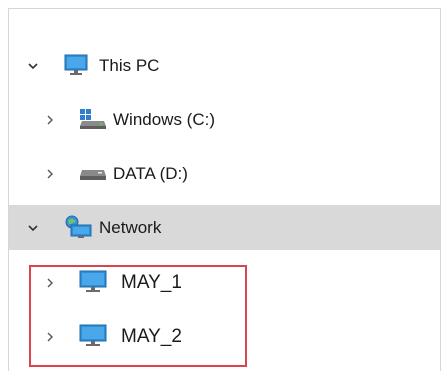  Describe the element at coordinates (224, 65) in the screenshot. I see `tree-item-this-pc: This PC` at that location.